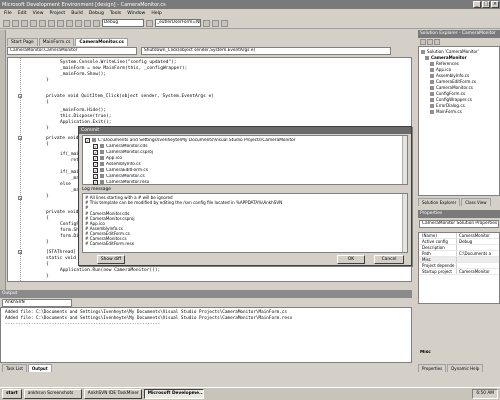 Image resolution: width=500 pixels, height=400 pixels. What do you see at coordinates (459, 42) in the screenshot?
I see `solution-toolbar` at bounding box center [459, 42].